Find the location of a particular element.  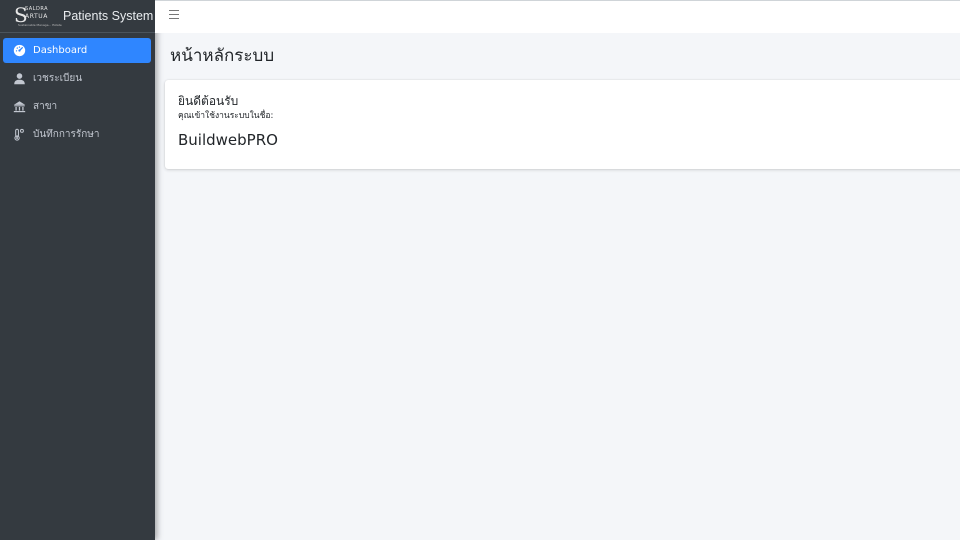

sidebar-item-label: สาขา is located at coordinates (45, 106).